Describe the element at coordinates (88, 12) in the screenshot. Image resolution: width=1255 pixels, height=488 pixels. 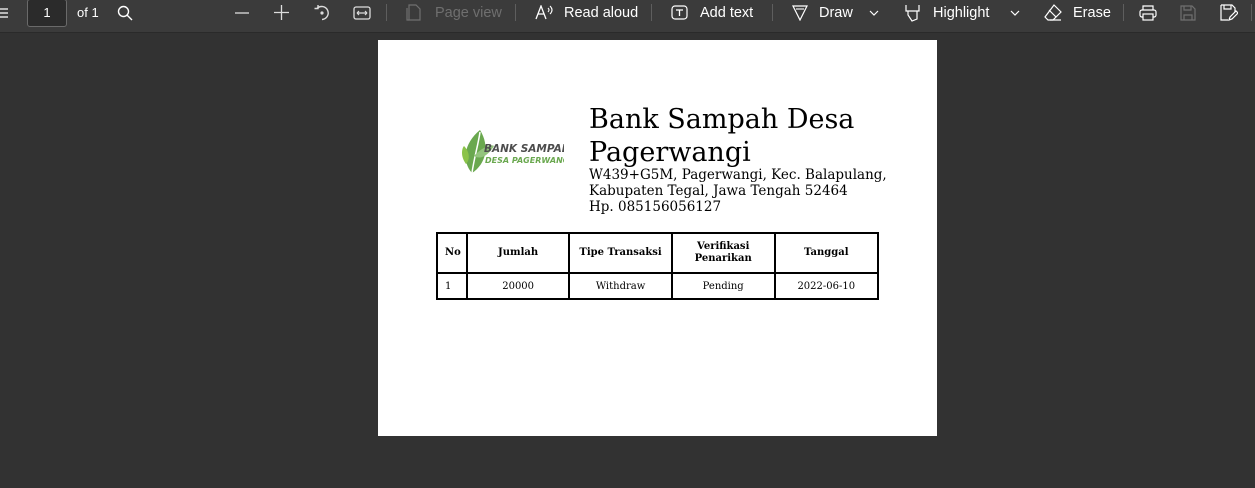
I see `page-total-label: of 1` at that location.